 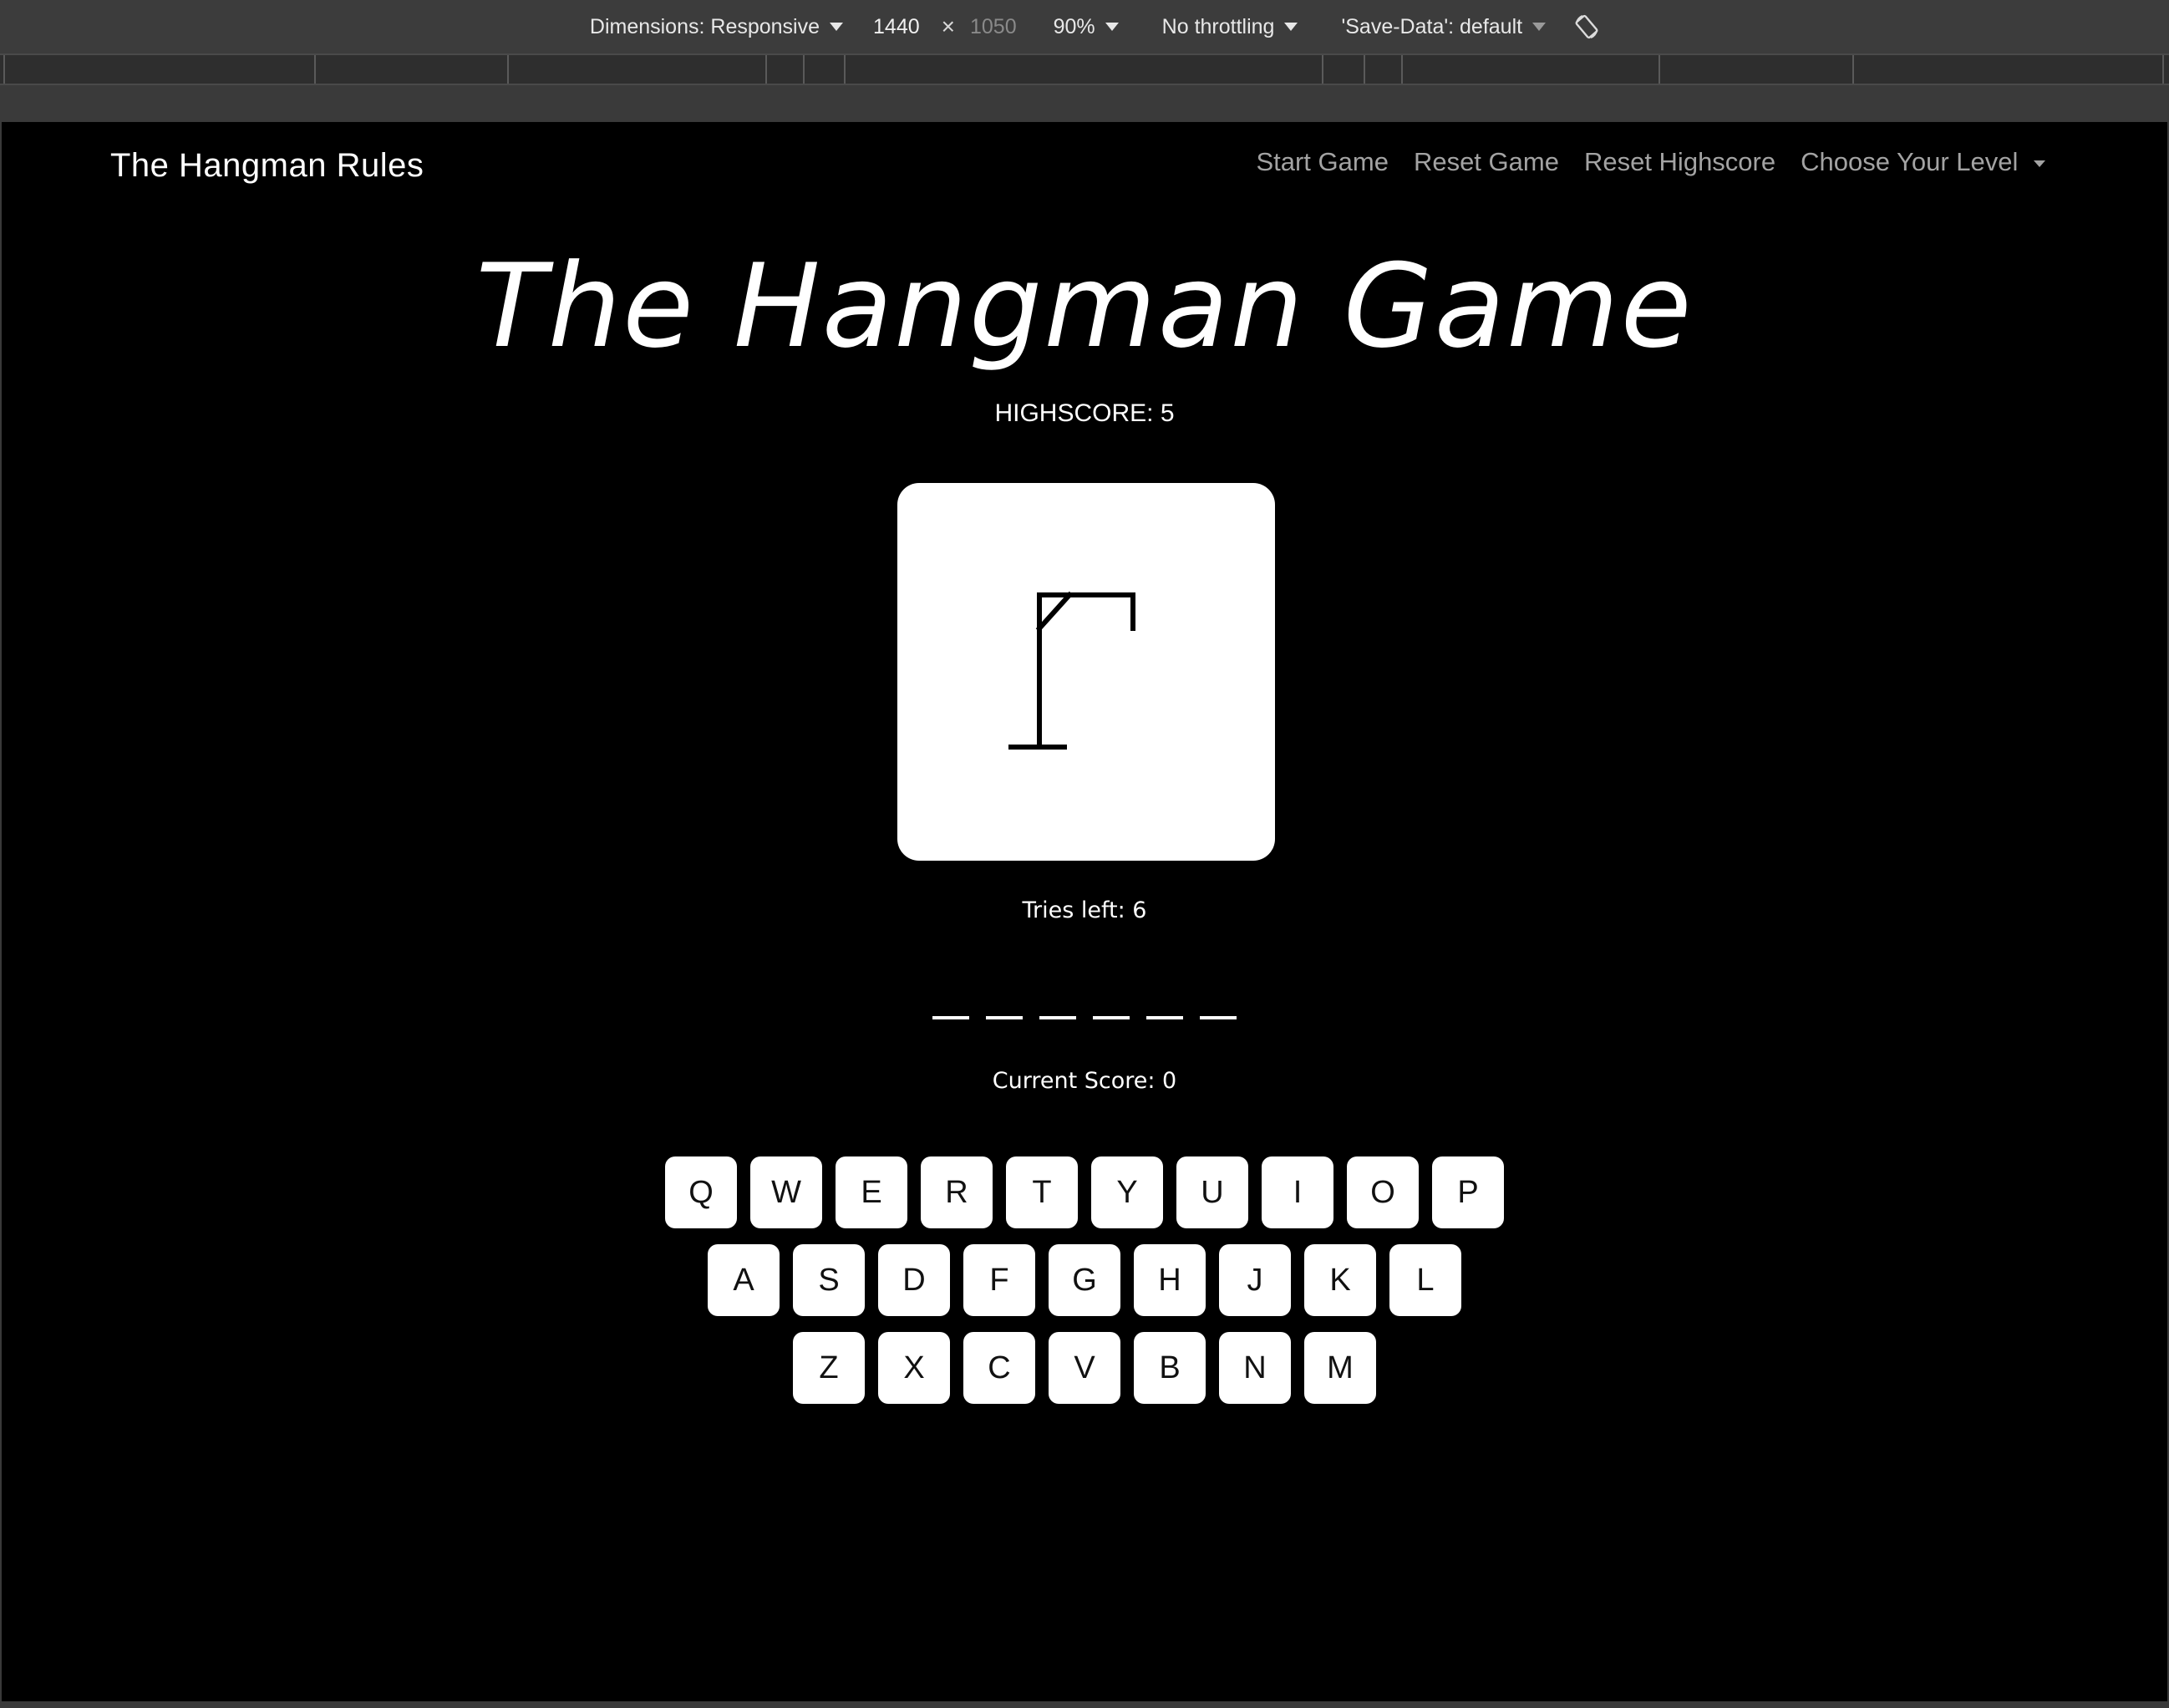 I want to click on start-game-link: Start Game, so click(x=1322, y=162).